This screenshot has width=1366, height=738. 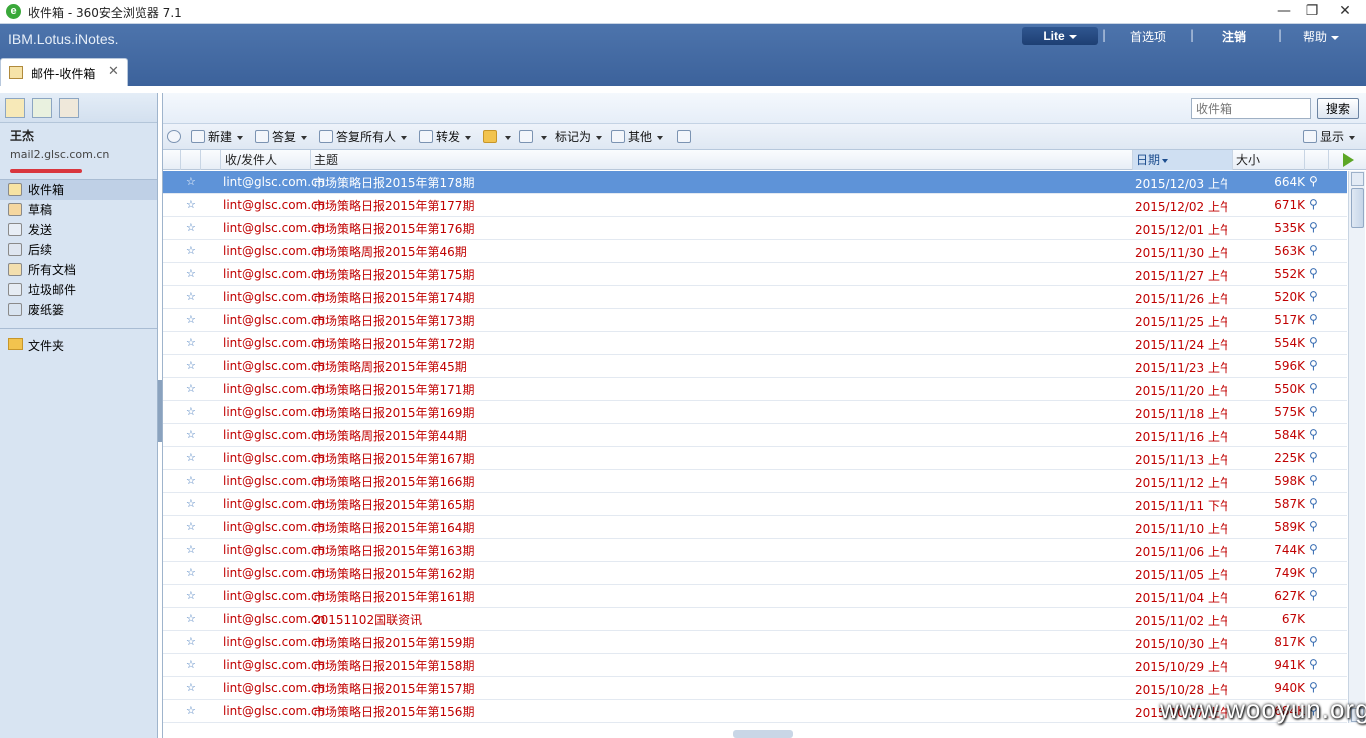 What do you see at coordinates (637, 137) in the screenshot?
I see `other-button: 其他` at bounding box center [637, 137].